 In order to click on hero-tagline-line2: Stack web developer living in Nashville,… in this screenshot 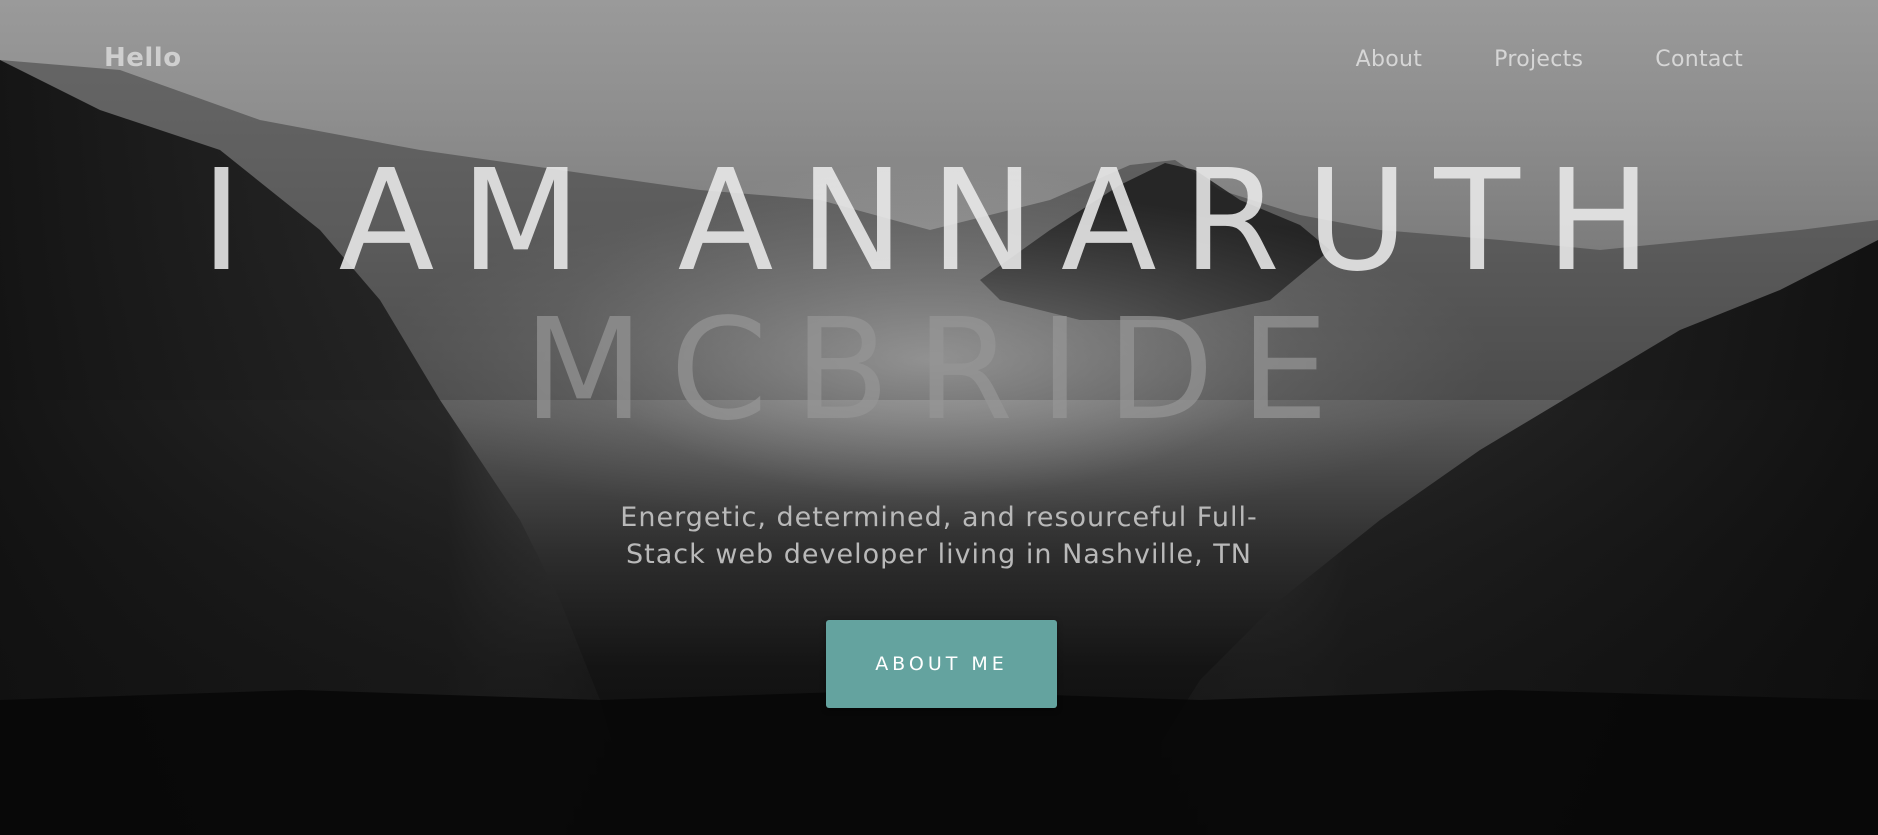, I will do `click(939, 554)`.